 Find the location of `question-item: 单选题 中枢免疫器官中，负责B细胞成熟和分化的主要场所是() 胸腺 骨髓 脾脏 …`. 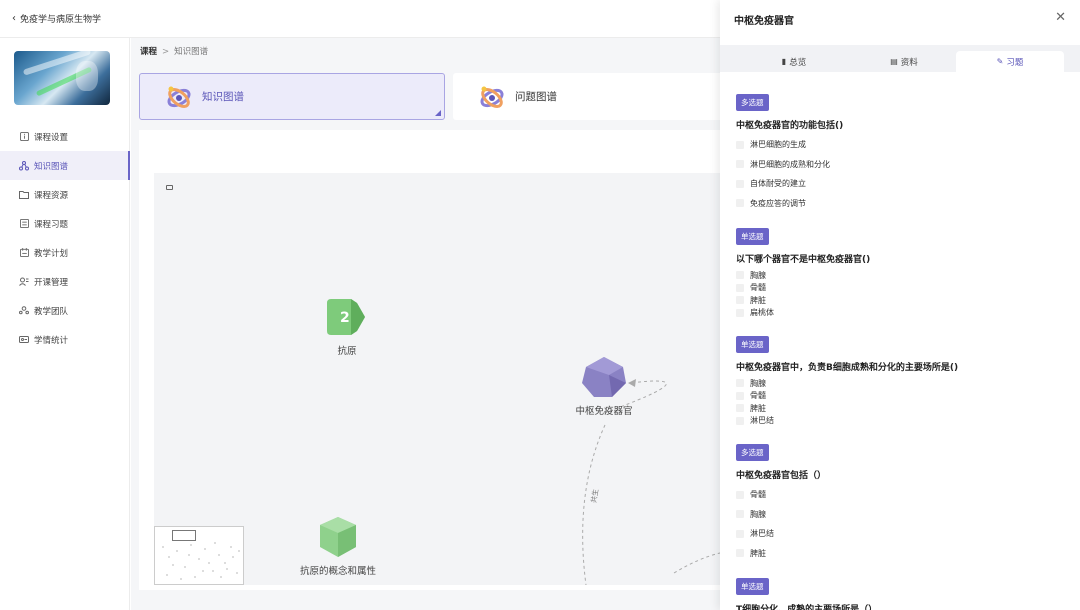

question-item: 单选题 中枢免疫器官中，负责B细胞成熟和分化的主要场所是() 胸腺 骨髓 脾脏 … is located at coordinates (901, 386).